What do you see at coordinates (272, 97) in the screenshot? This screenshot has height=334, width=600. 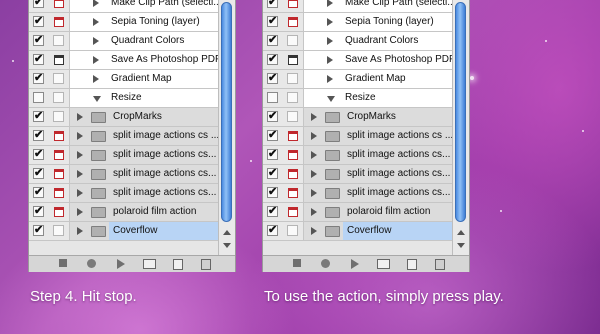 I see `toggle-checkbox` at bounding box center [272, 97].